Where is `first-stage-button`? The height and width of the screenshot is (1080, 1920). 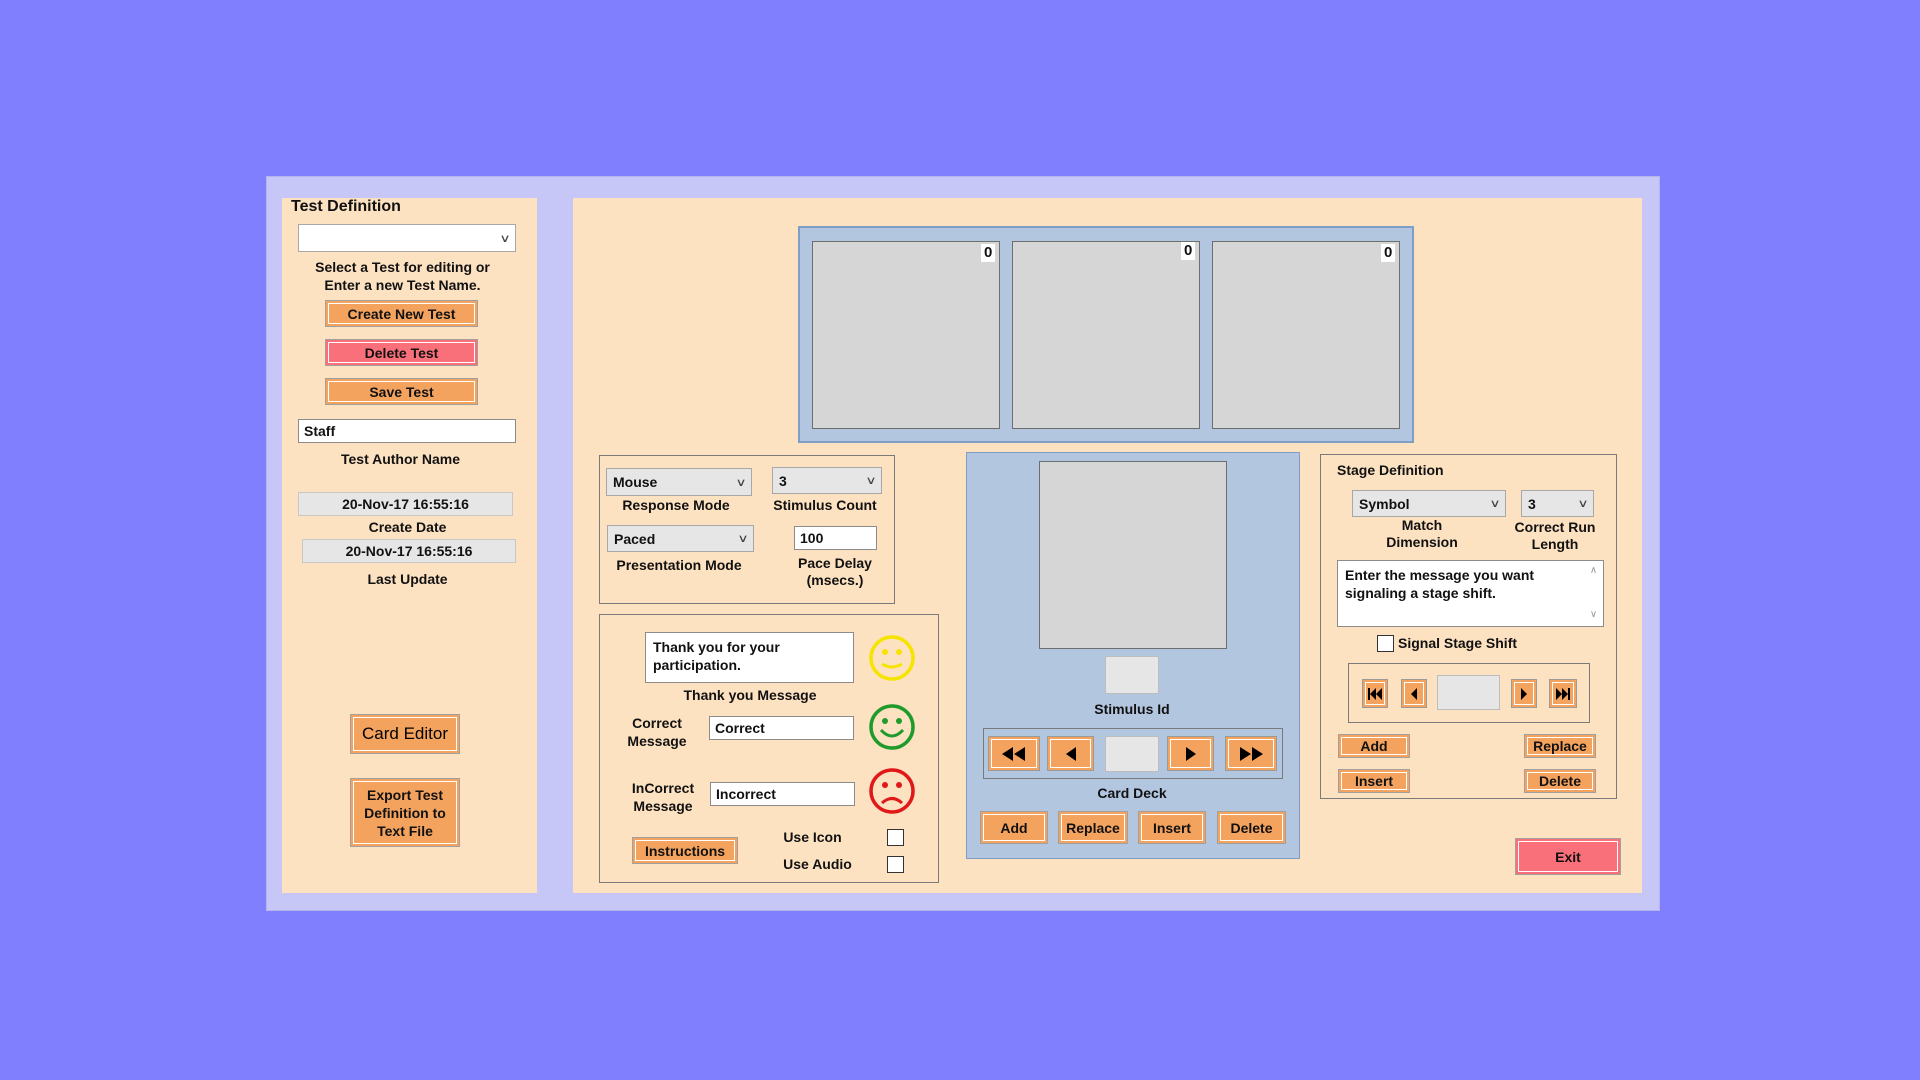
first-stage-button is located at coordinates (1375, 693).